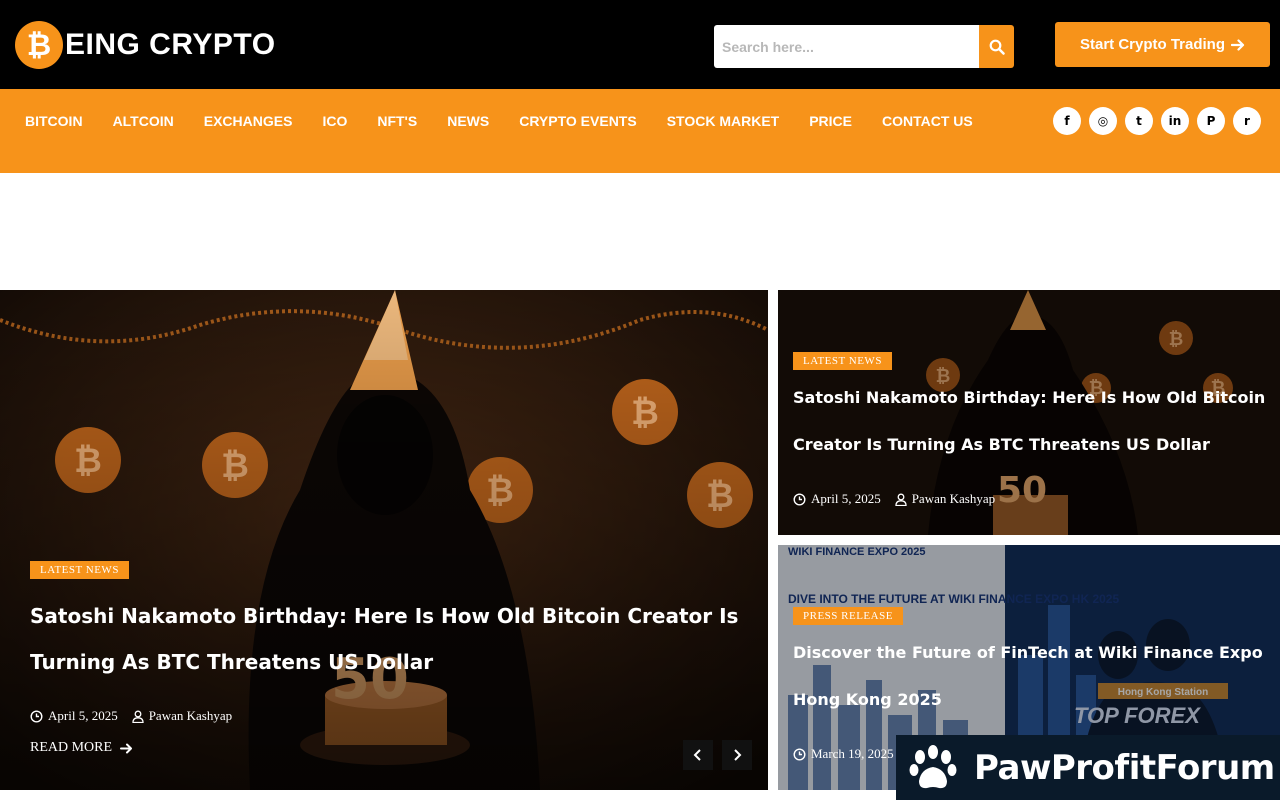 The height and width of the screenshot is (800, 1280). What do you see at coordinates (640, 44) in the screenshot?
I see `top-header: ₿ EING CRYPTO Start Crypto Trading` at bounding box center [640, 44].